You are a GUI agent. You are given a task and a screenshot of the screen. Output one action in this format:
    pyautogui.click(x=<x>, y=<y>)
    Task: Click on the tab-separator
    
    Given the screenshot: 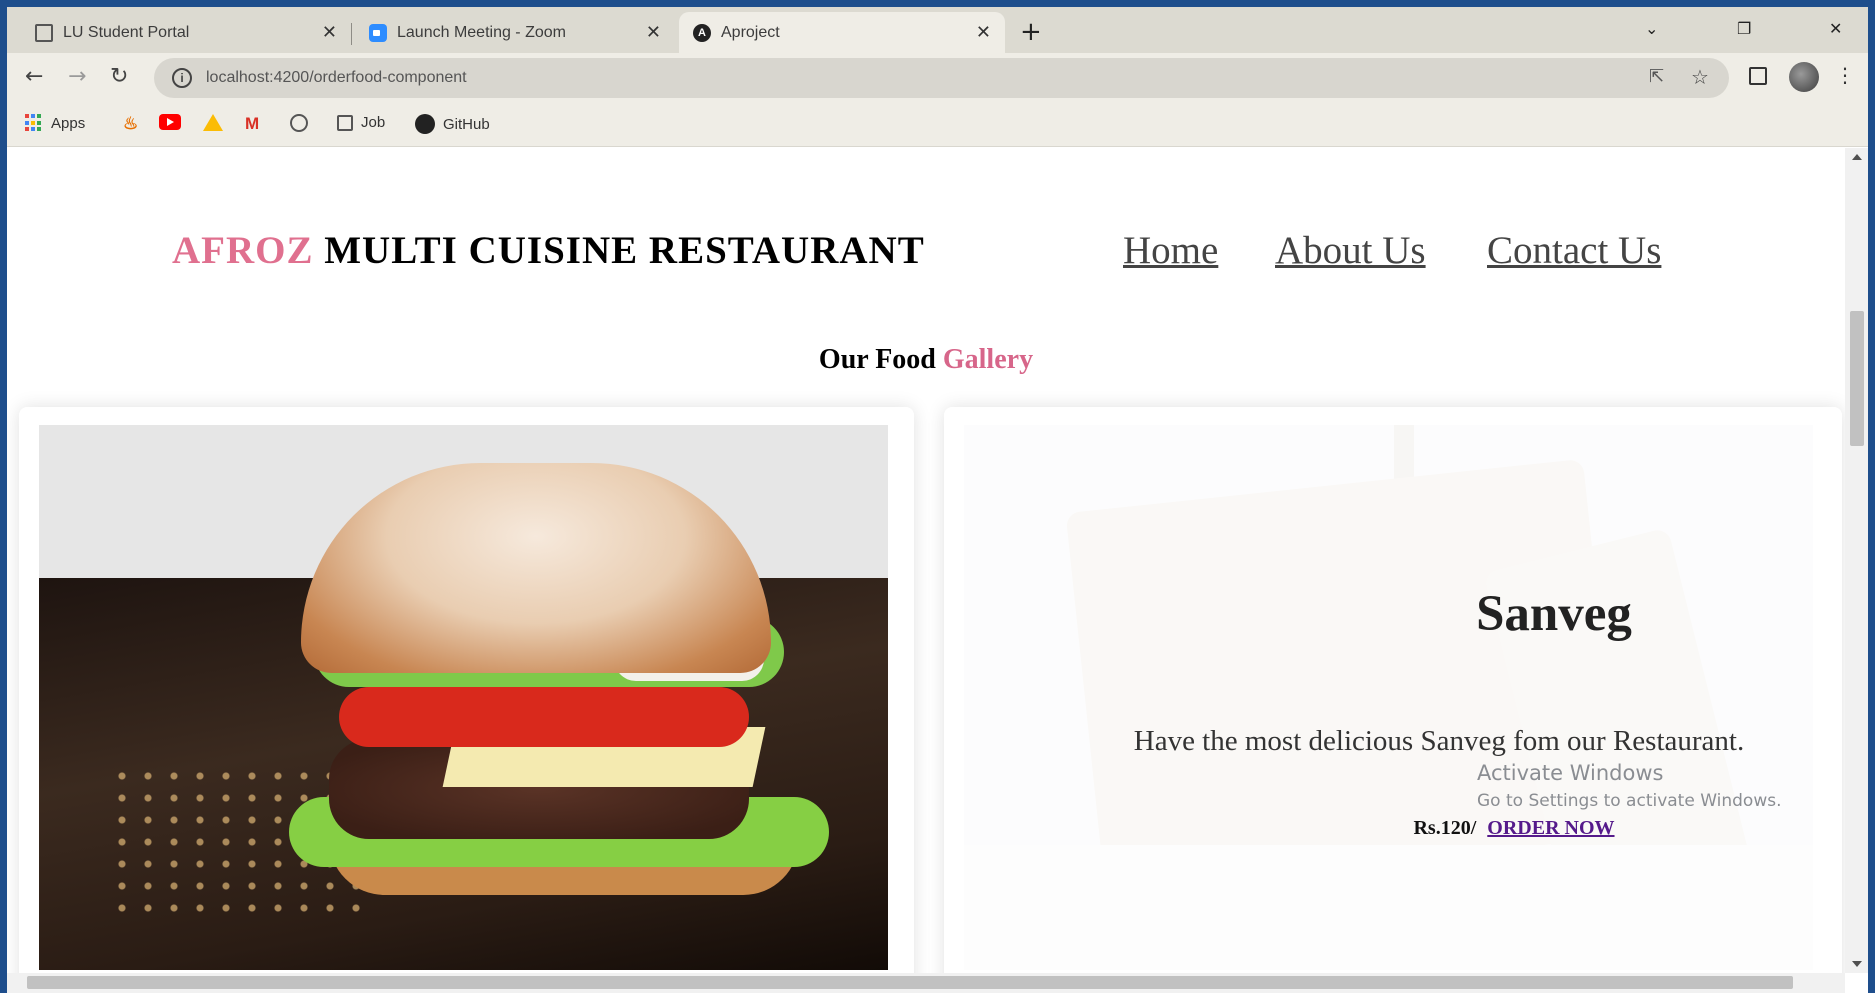 What is the action you would take?
    pyautogui.click(x=351, y=34)
    